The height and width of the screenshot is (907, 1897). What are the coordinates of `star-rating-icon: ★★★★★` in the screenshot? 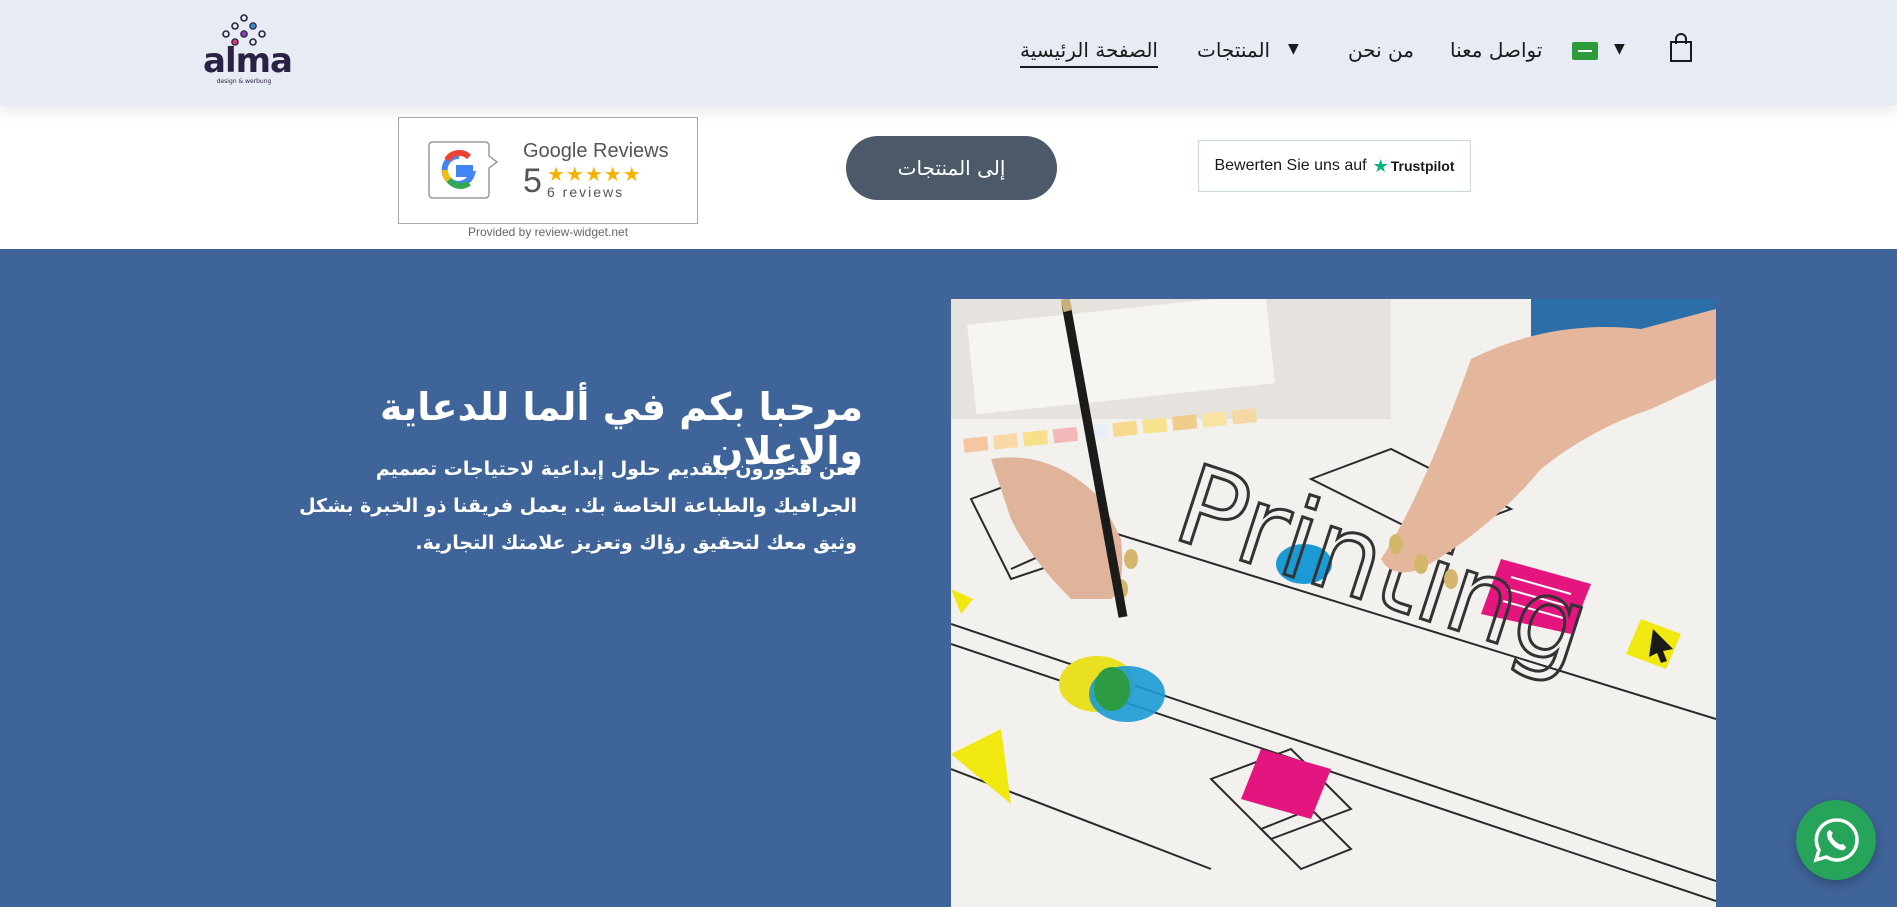 It's located at (594, 174).